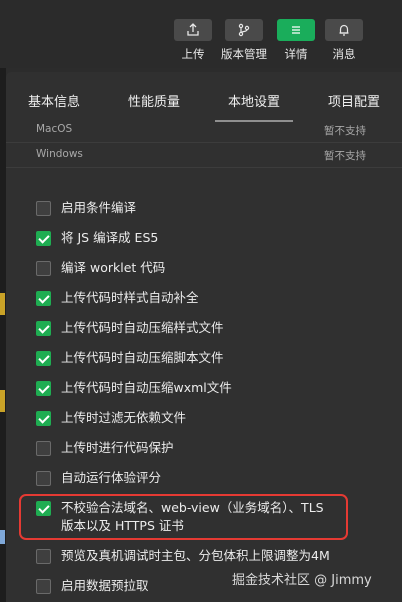 Image resolution: width=402 pixels, height=602 pixels. I want to click on option-label: 上传代码时样式自动补全, so click(130, 297).